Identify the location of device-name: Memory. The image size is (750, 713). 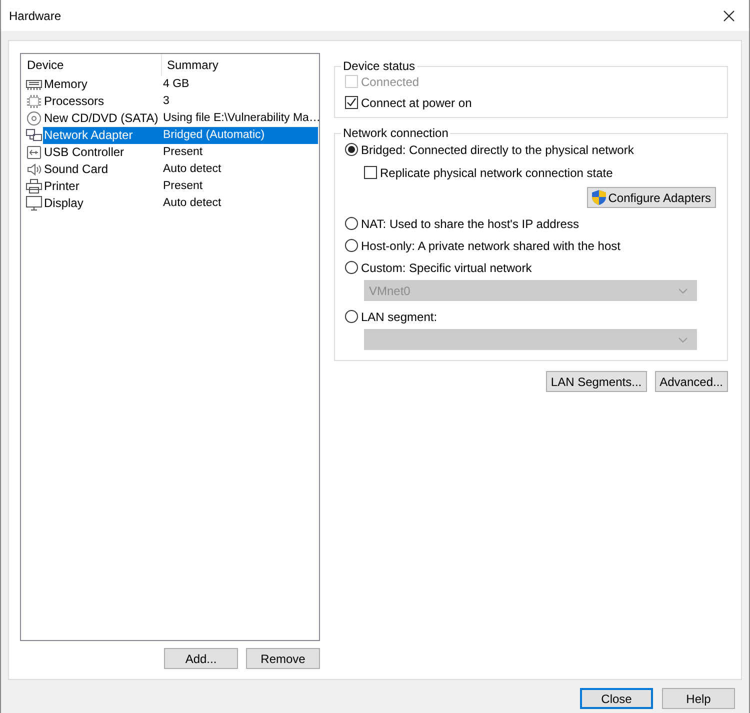
(65, 84).